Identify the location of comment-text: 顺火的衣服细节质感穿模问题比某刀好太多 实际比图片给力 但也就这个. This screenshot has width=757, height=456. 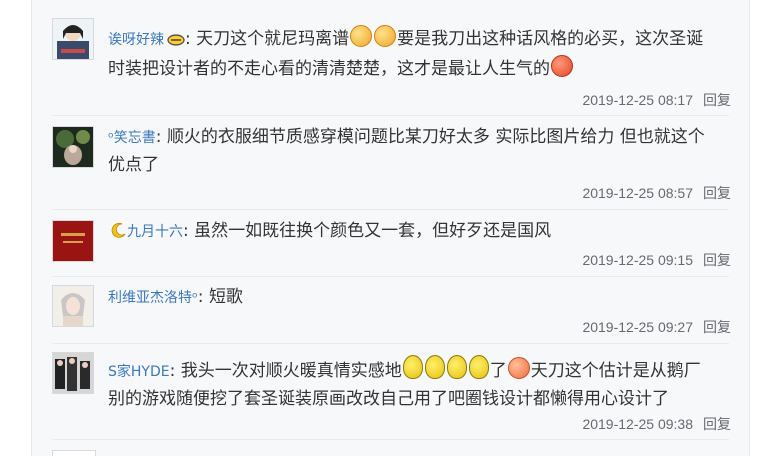
(435, 137).